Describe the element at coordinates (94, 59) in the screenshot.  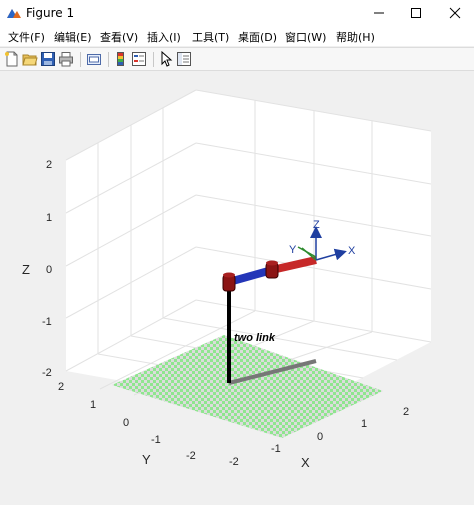
I see `link-plot-icon` at that location.